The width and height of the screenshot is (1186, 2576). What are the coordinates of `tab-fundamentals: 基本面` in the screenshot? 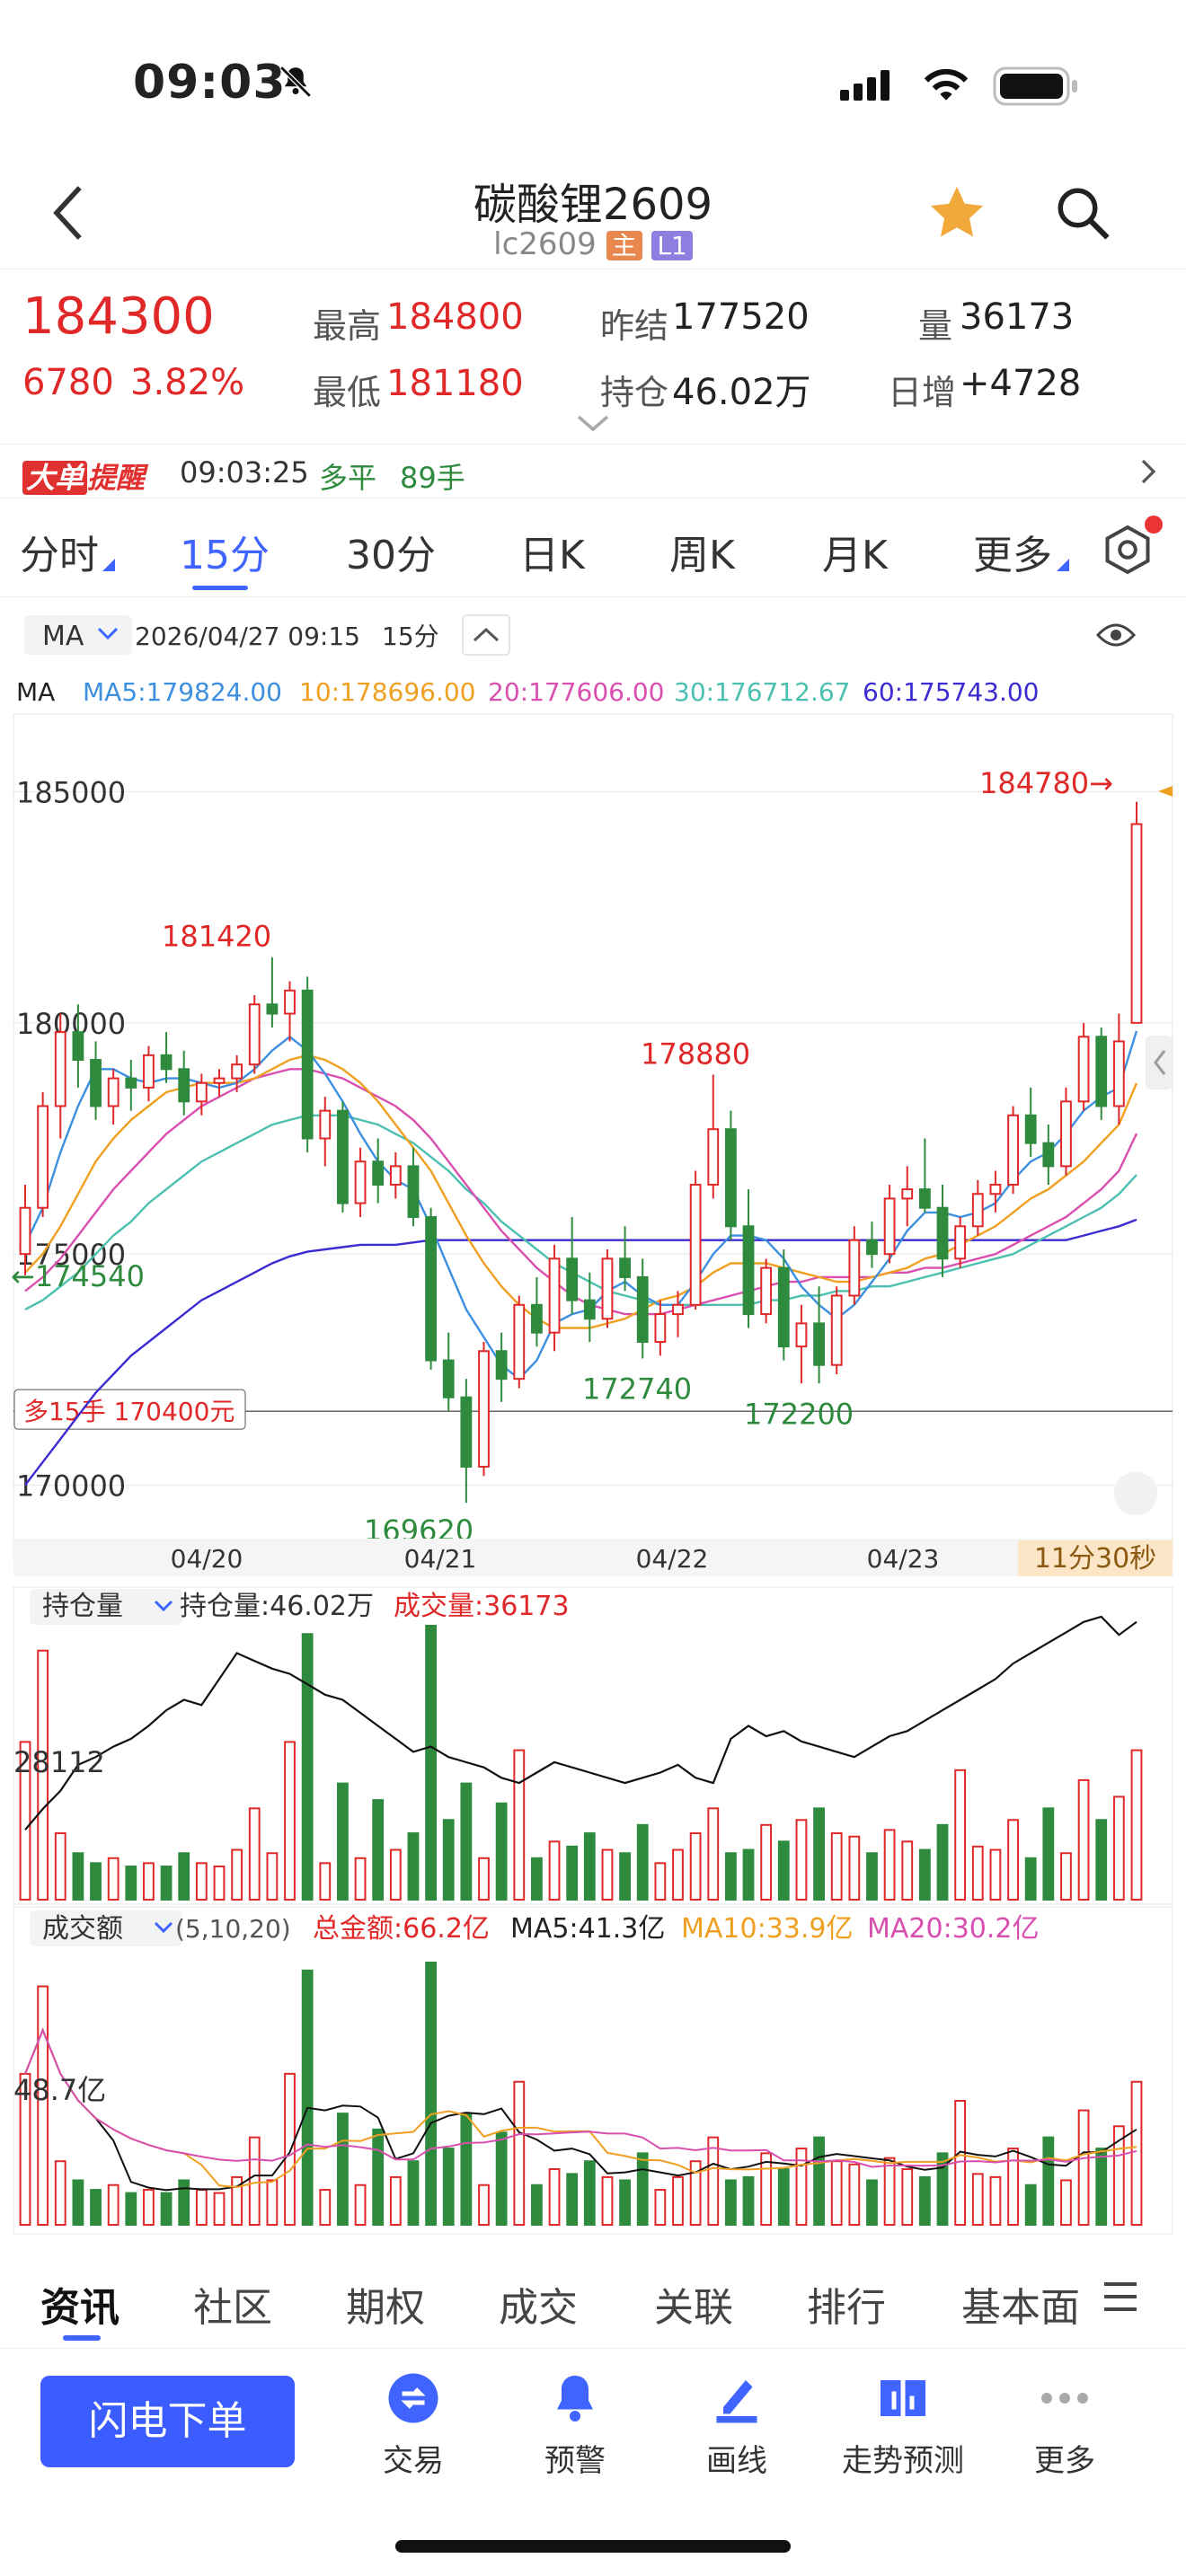 It's located at (1019, 2304).